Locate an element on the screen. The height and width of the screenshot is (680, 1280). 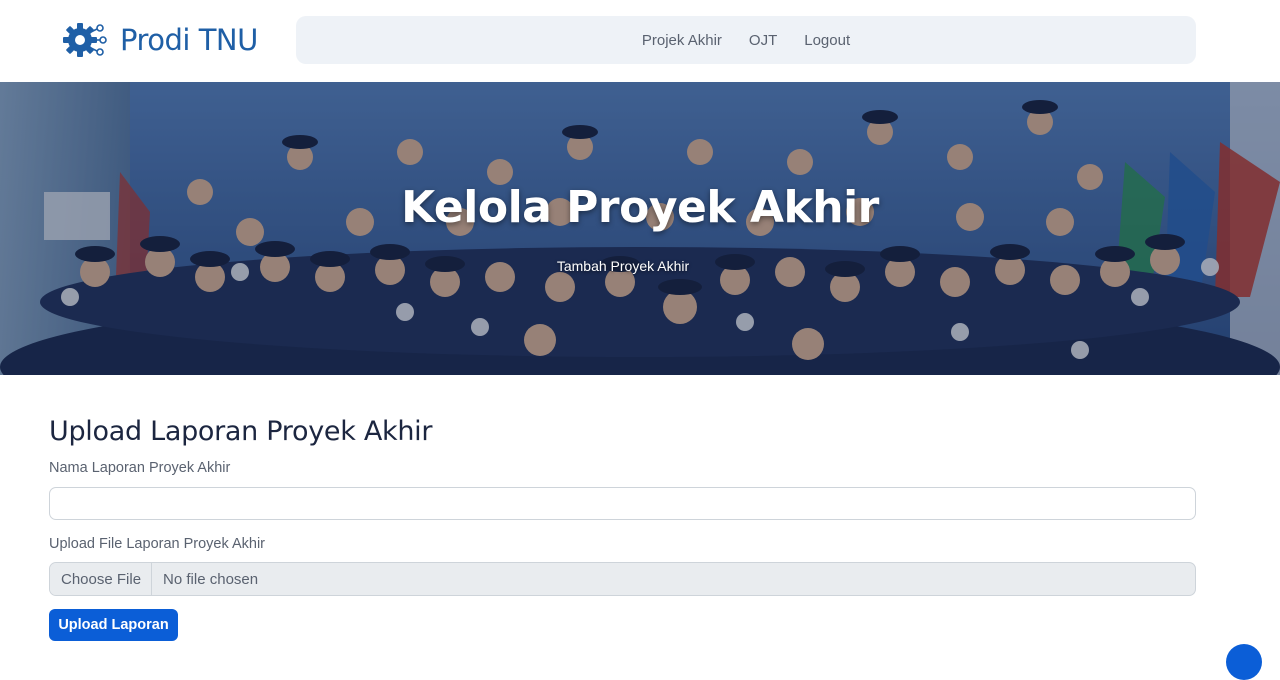
nav-link-projek-akhir: Projek Akhir is located at coordinates (682, 40).